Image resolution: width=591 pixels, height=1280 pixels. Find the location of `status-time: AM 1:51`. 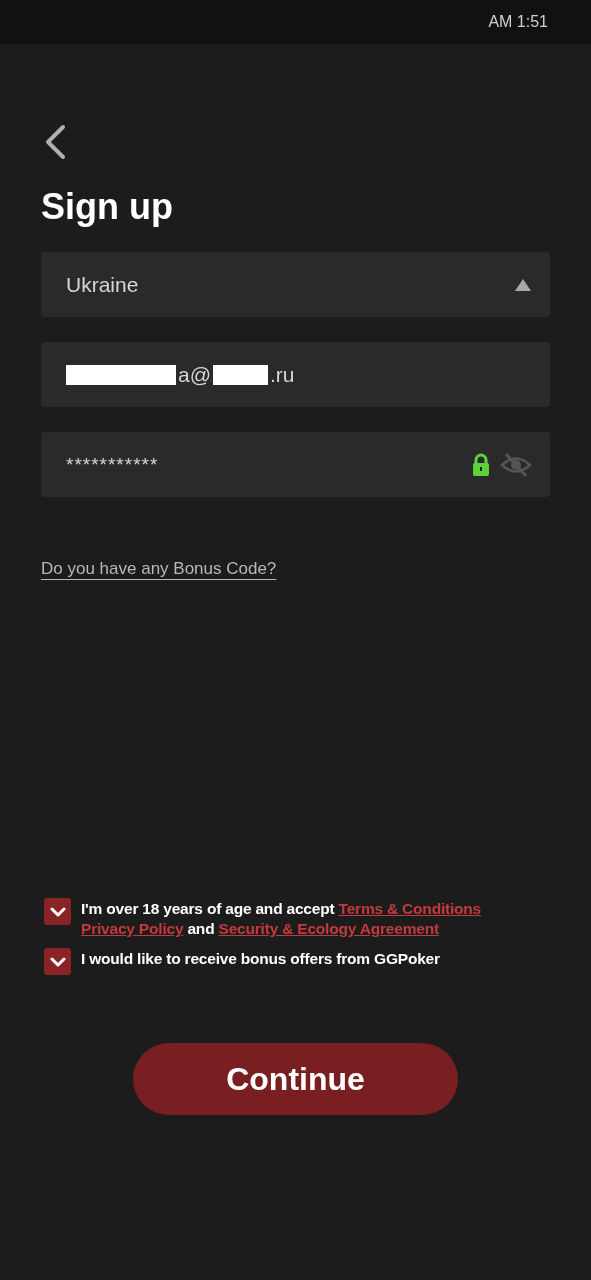

status-time: AM 1:51 is located at coordinates (518, 22).